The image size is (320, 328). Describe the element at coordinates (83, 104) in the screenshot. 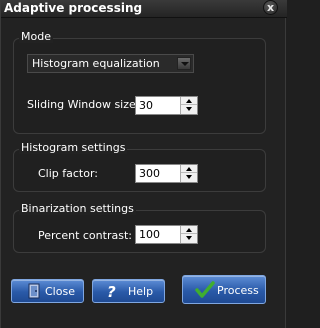

I see `window-size-label: Sliding Window size:` at that location.